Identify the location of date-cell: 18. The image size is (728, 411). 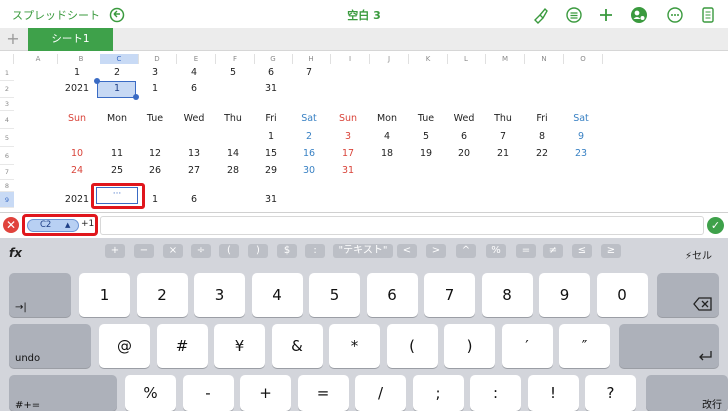
(387, 153).